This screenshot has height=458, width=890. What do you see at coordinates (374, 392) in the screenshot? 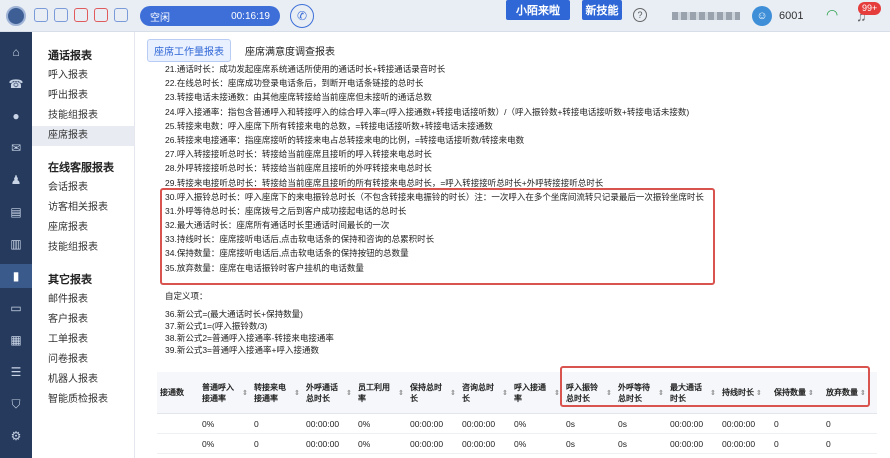
I see `col-header-text: 员工利用率` at bounding box center [374, 392].